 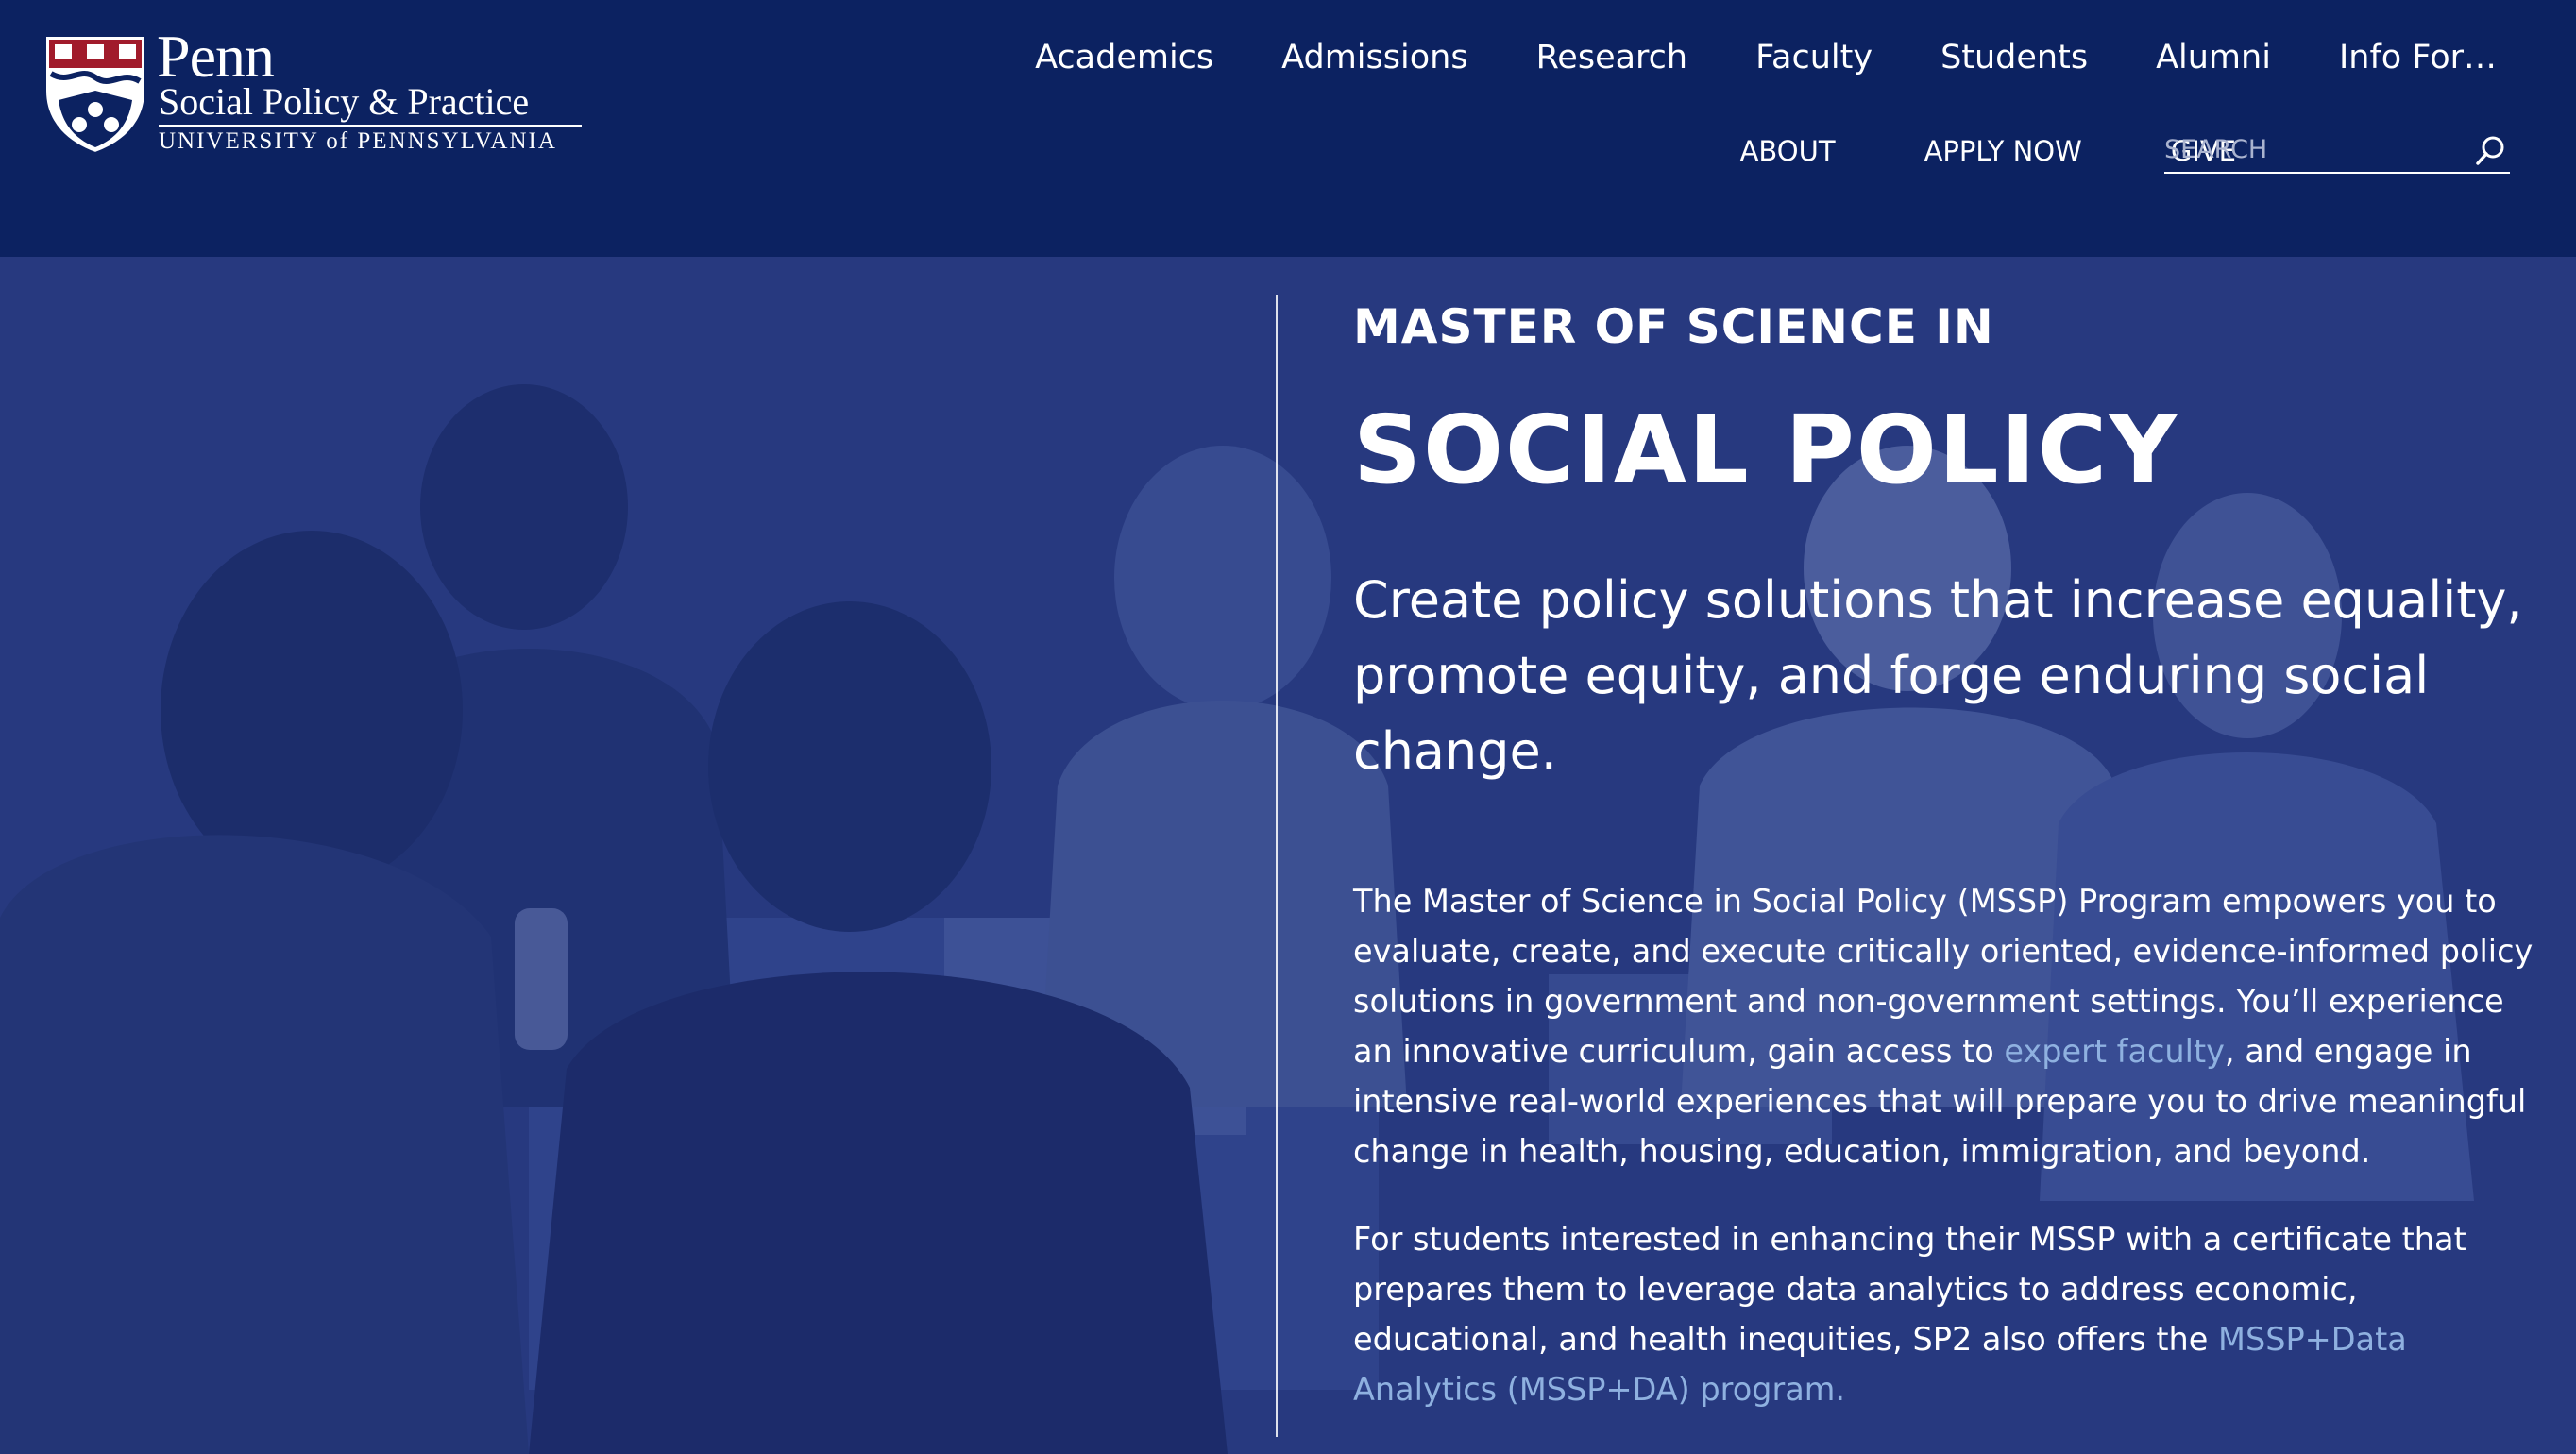 What do you see at coordinates (2310, 149) in the screenshot?
I see `search-input` at bounding box center [2310, 149].